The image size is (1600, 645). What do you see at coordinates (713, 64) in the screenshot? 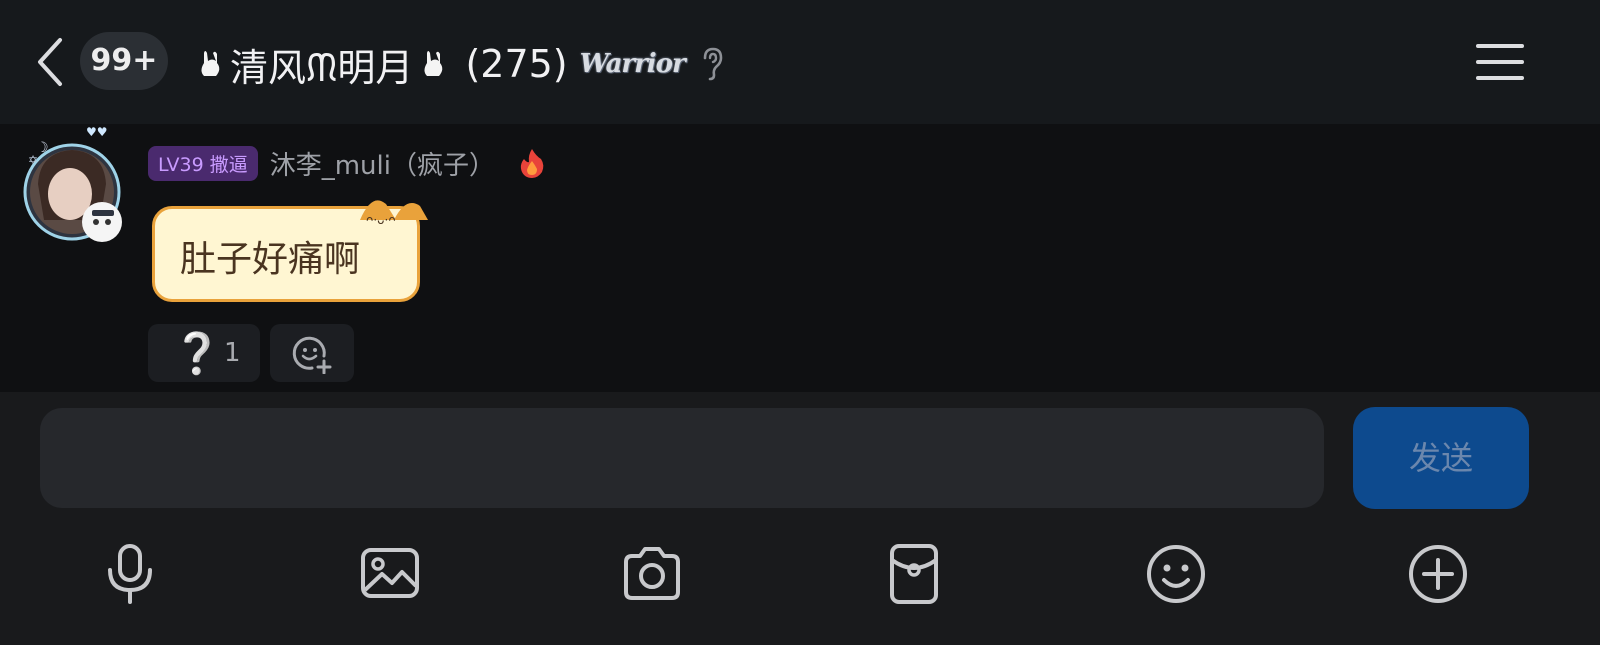
I see `ear-icon` at bounding box center [713, 64].